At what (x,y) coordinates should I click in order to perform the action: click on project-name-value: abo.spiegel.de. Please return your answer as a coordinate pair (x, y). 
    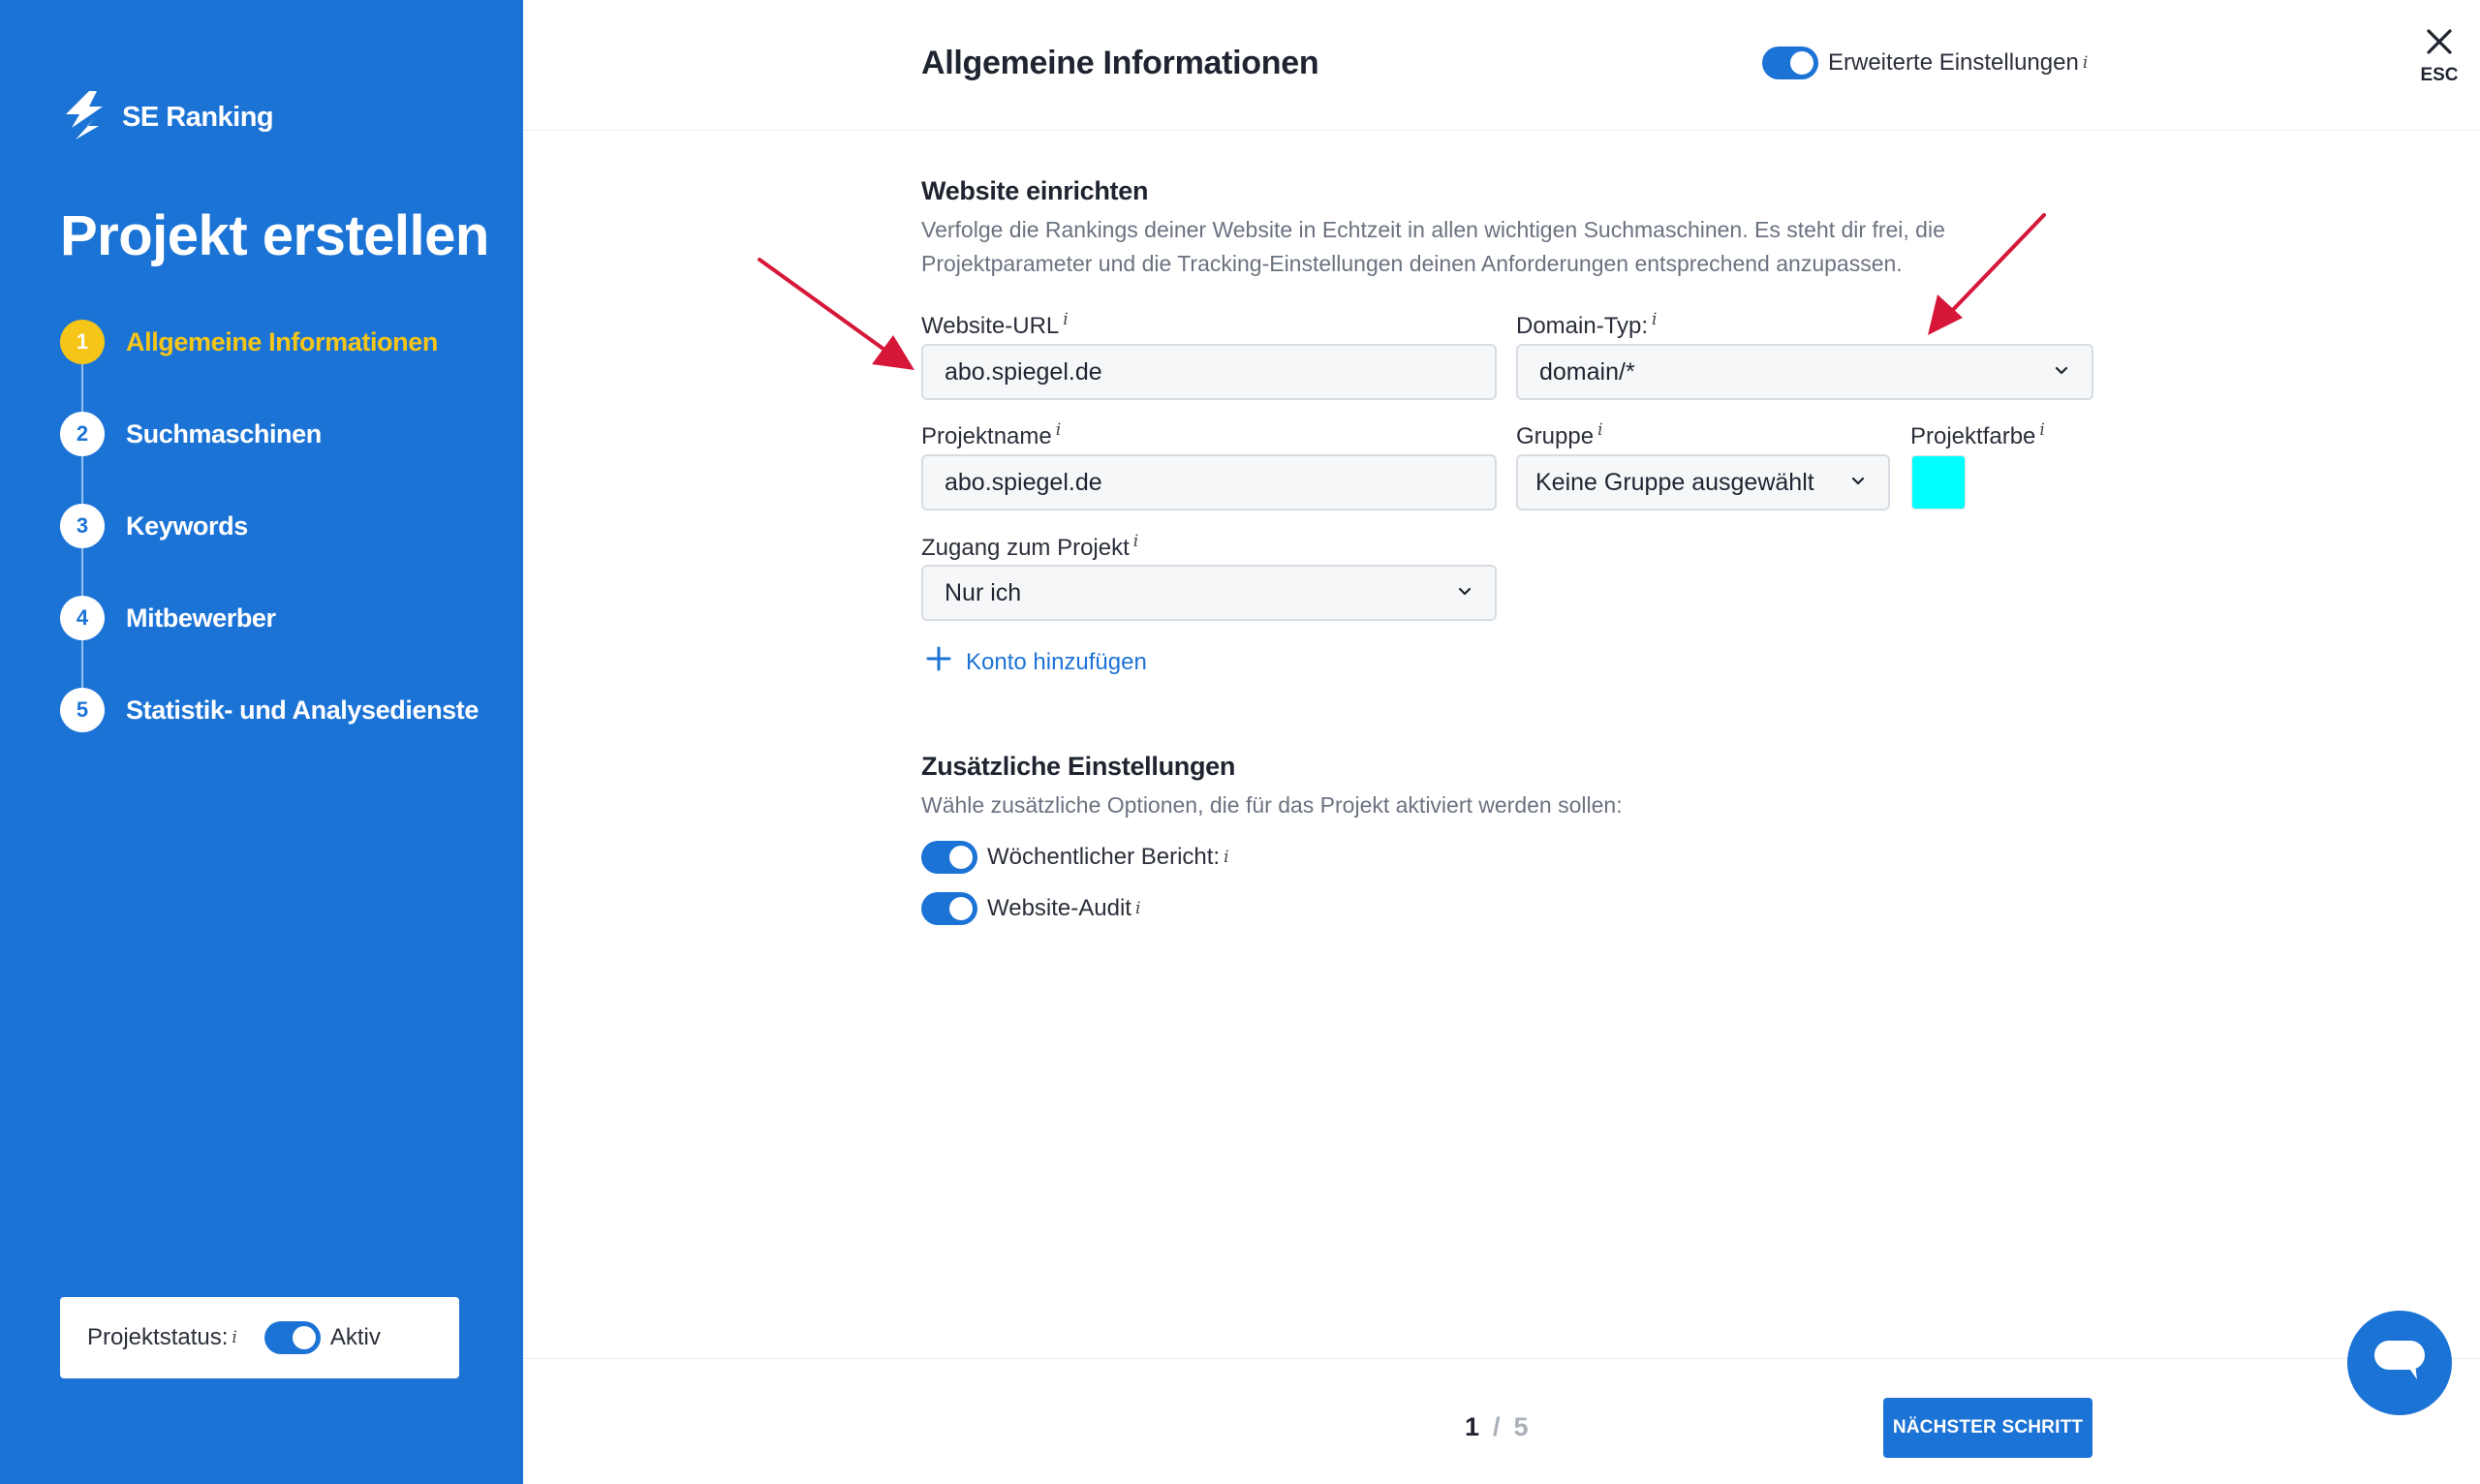
    Looking at the image, I should click on (1023, 482).